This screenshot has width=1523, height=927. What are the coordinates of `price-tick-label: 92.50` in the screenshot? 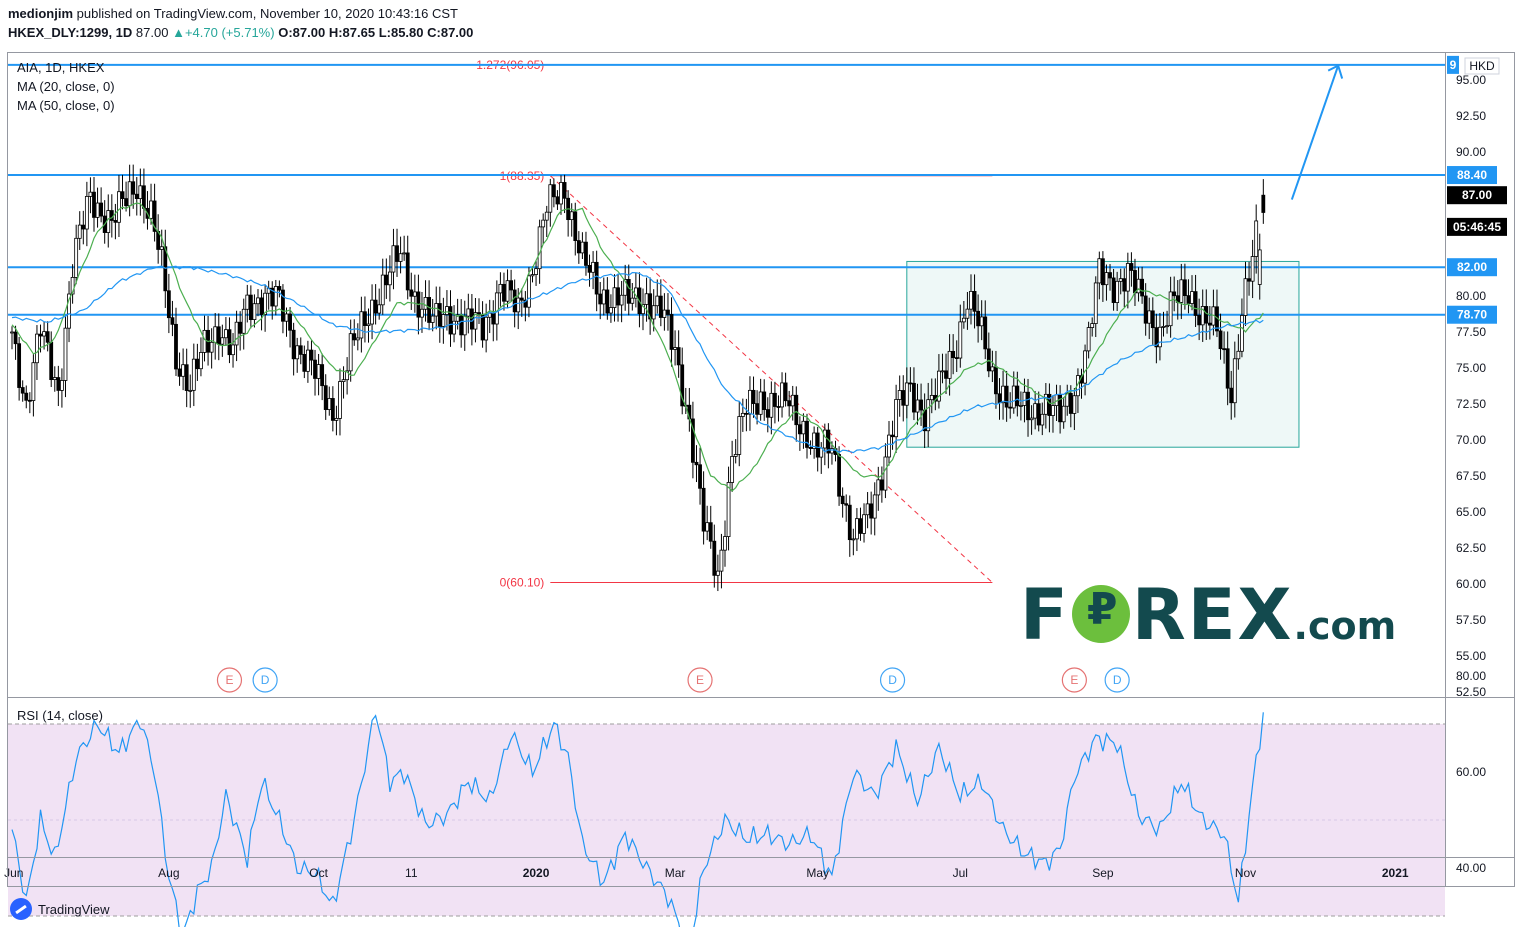 It's located at (1471, 116).